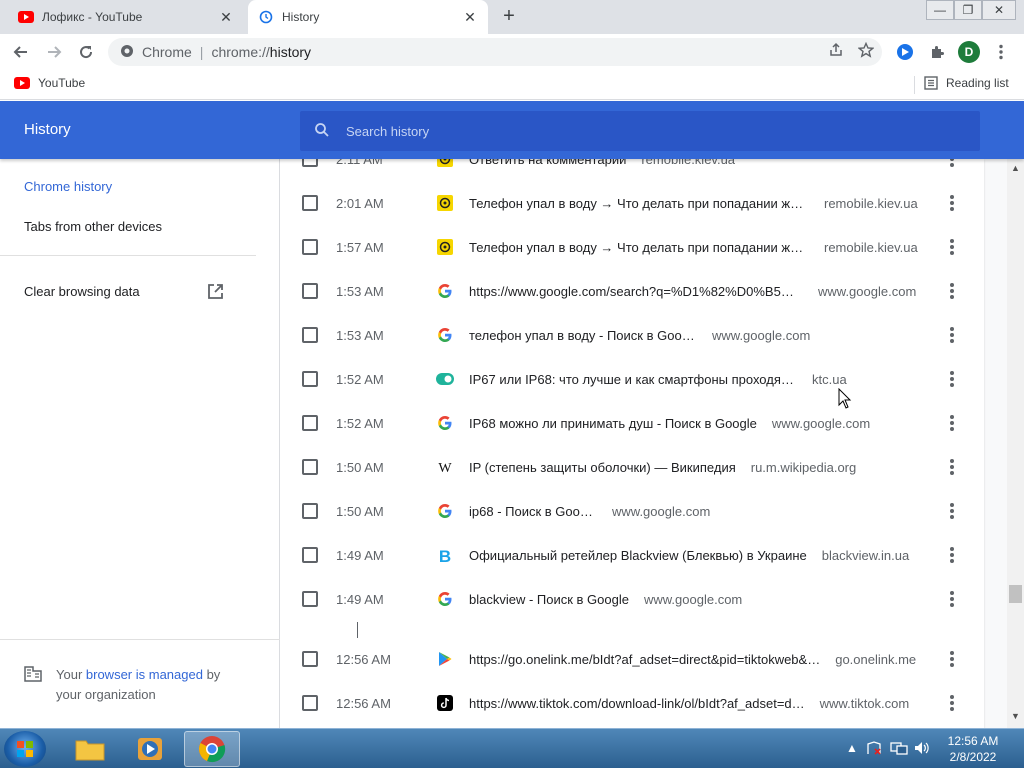  Describe the element at coordinates (1015, 594) in the screenshot. I see `scrollbar-thumb` at that location.